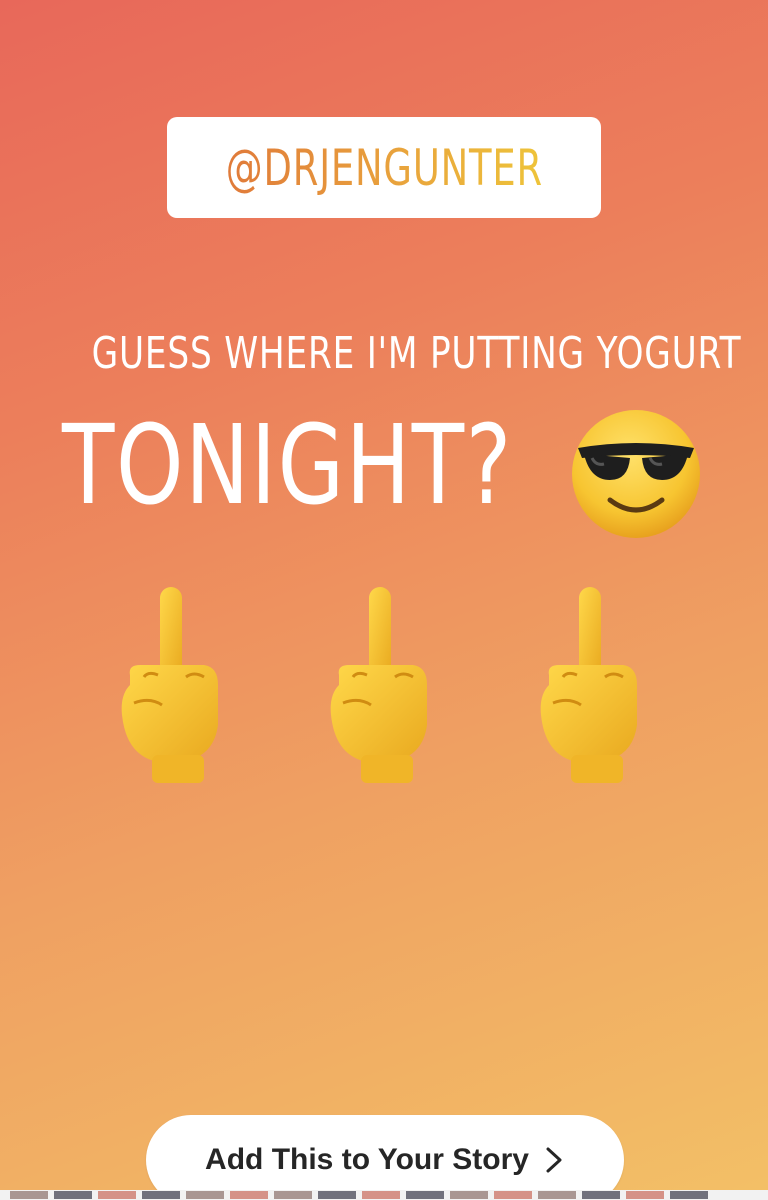 This screenshot has width=768, height=1200. I want to click on add-to-story-label: Add This to Your Story, so click(367, 1159).